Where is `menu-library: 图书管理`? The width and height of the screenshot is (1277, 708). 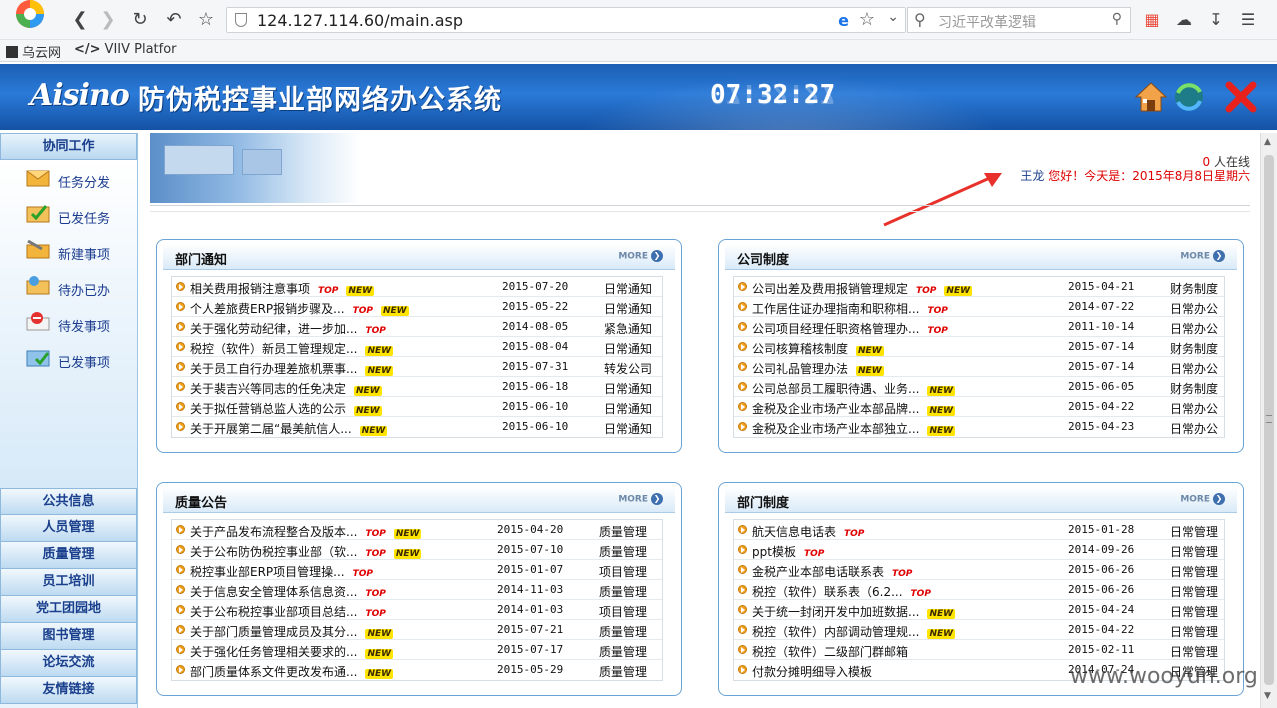
menu-library: 图书管理 is located at coordinates (68, 636).